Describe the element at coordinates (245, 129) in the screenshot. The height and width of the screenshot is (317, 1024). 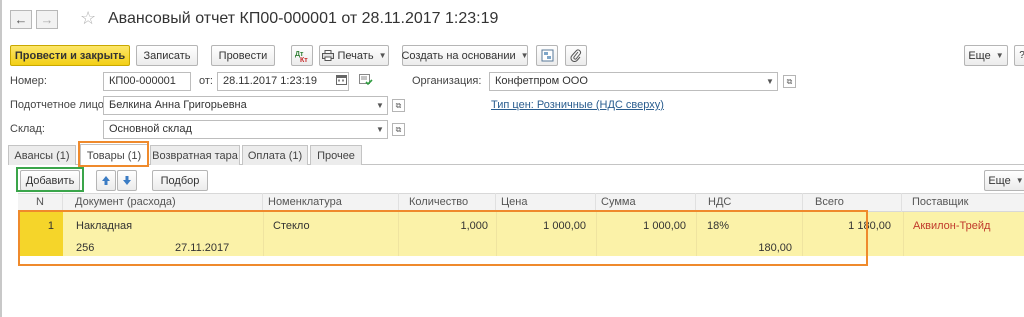
I see `warehouse-field: Основной склад` at that location.